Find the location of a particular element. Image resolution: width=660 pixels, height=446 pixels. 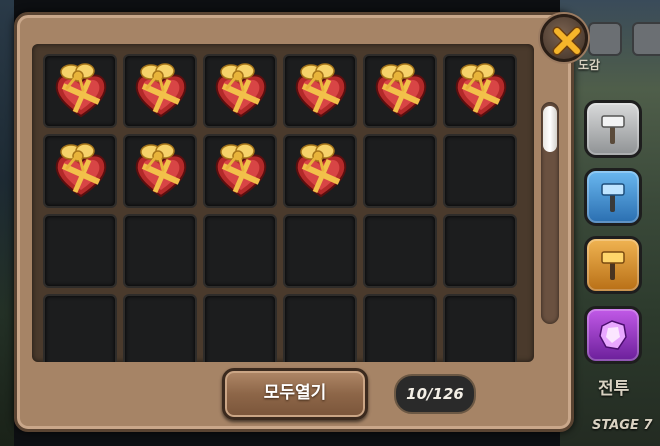

close-button is located at coordinates (564, 38).